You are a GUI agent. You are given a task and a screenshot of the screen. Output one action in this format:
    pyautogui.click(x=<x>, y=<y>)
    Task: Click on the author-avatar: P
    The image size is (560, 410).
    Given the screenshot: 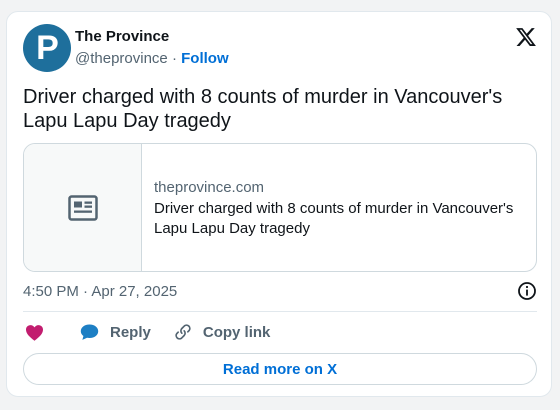 What is the action you would take?
    pyautogui.click(x=47, y=48)
    